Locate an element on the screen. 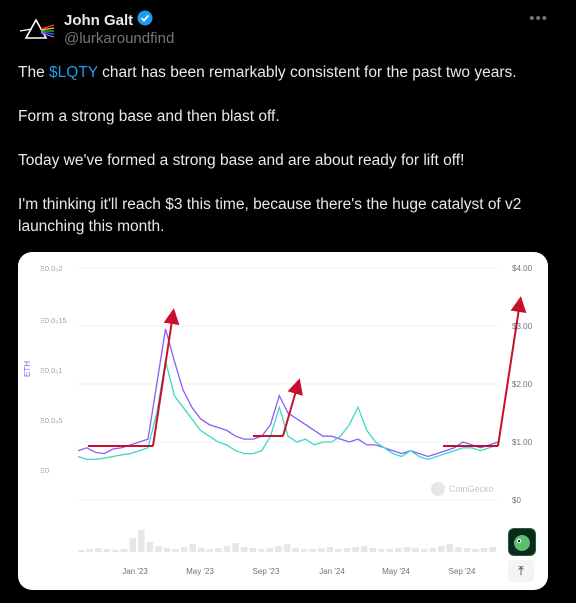 The width and height of the screenshot is (576, 603). left-tick-label: Ξ0.0₃2 is located at coordinates (51, 268).